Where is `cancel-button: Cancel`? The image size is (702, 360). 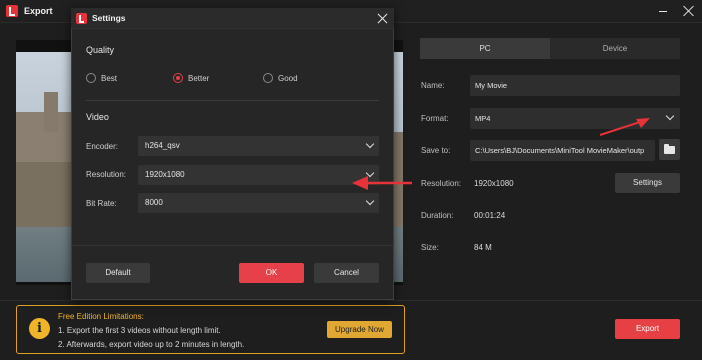
cancel-button: Cancel is located at coordinates (346, 273).